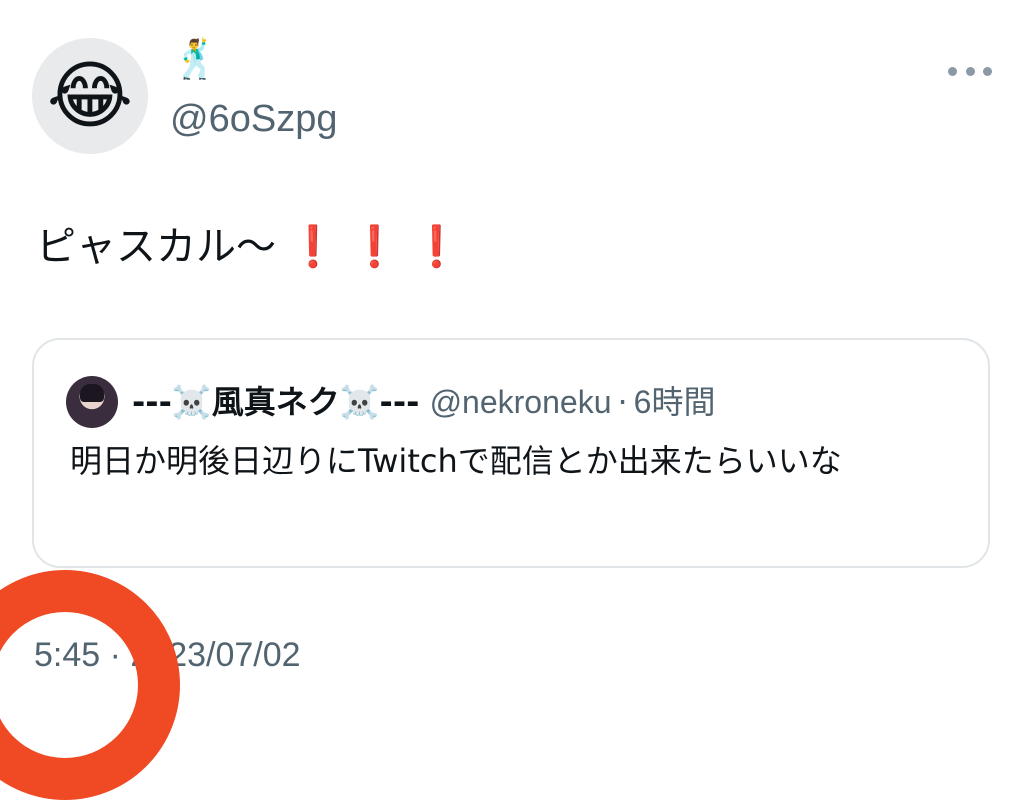 The height and width of the screenshot is (800, 1024). I want to click on quoted-tweet-header: ---☠️風真ネク☠️--- @nekroneku · 6時間, so click(423, 402).